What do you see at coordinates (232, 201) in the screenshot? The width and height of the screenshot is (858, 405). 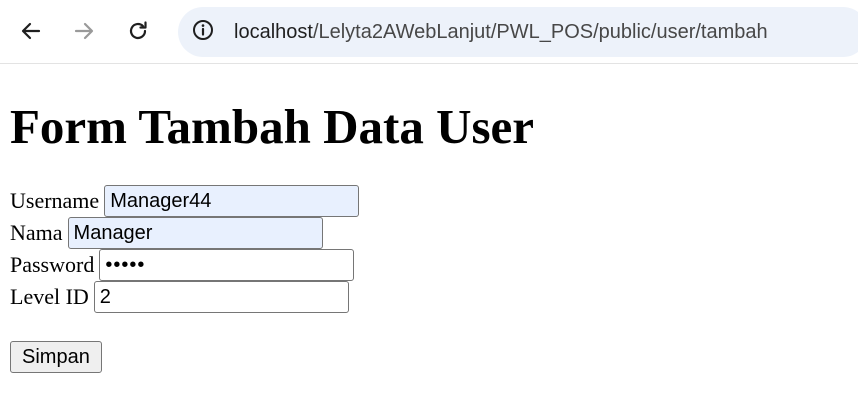 I see `username-input` at bounding box center [232, 201].